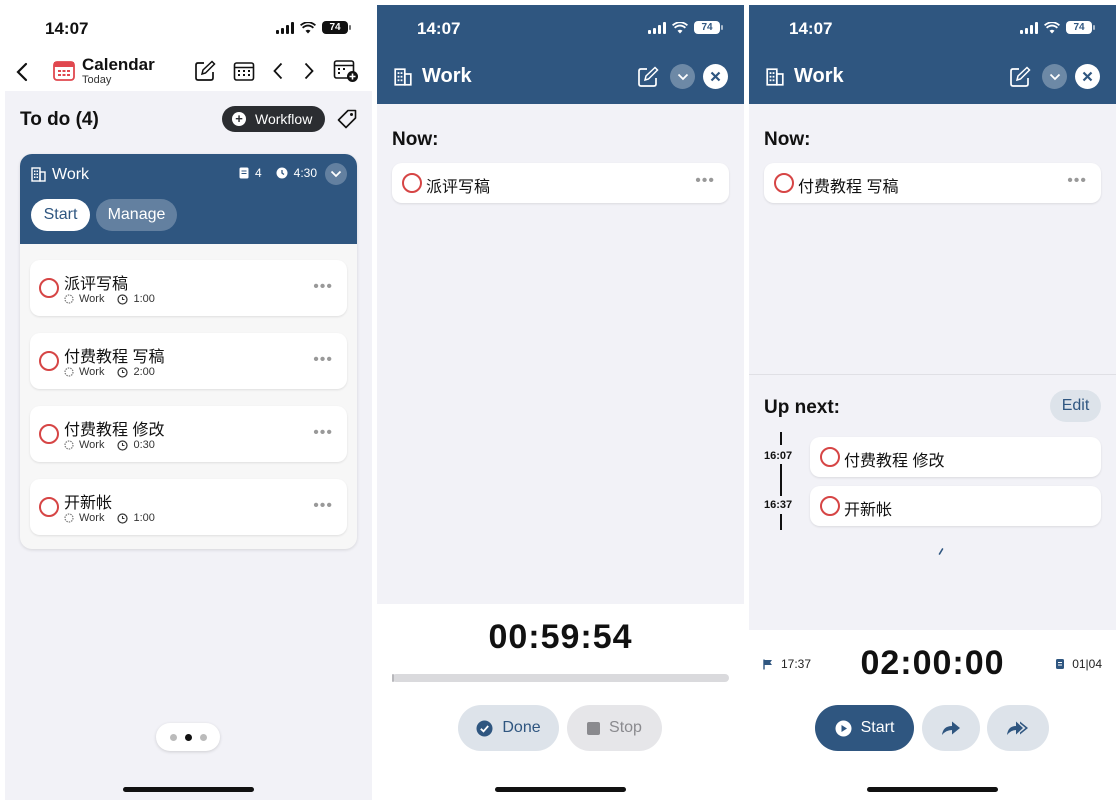 This screenshot has width=1120, height=804. I want to click on add-event-icon, so click(346, 71).